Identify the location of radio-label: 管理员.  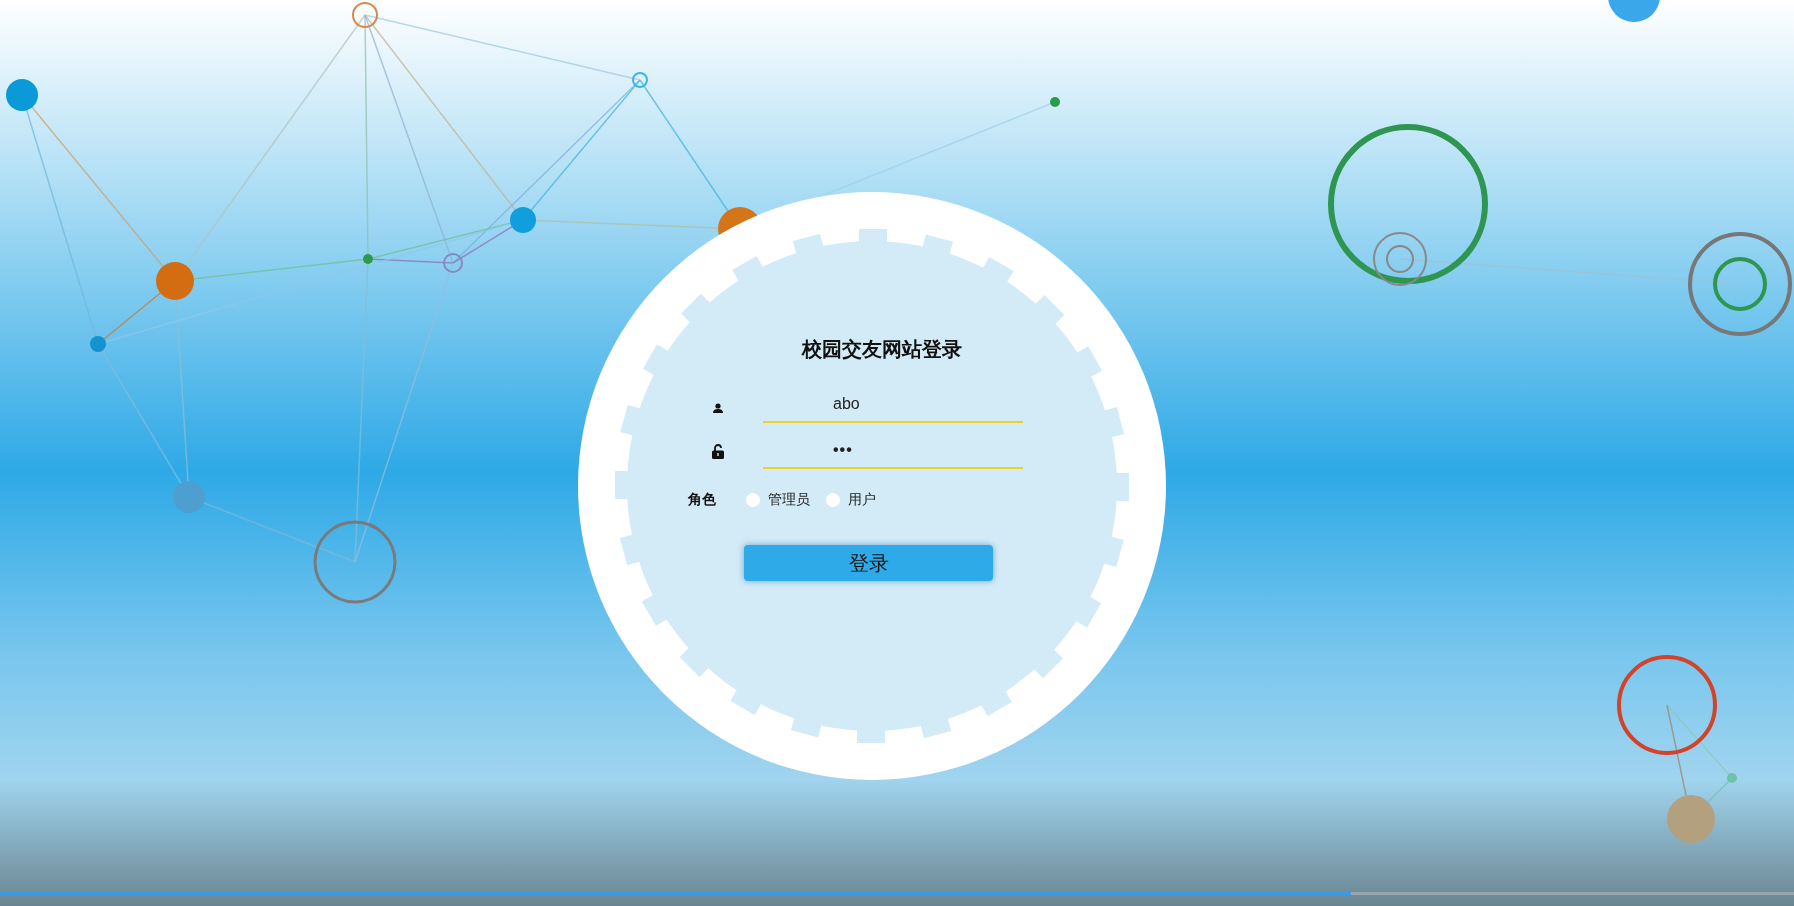
(789, 500).